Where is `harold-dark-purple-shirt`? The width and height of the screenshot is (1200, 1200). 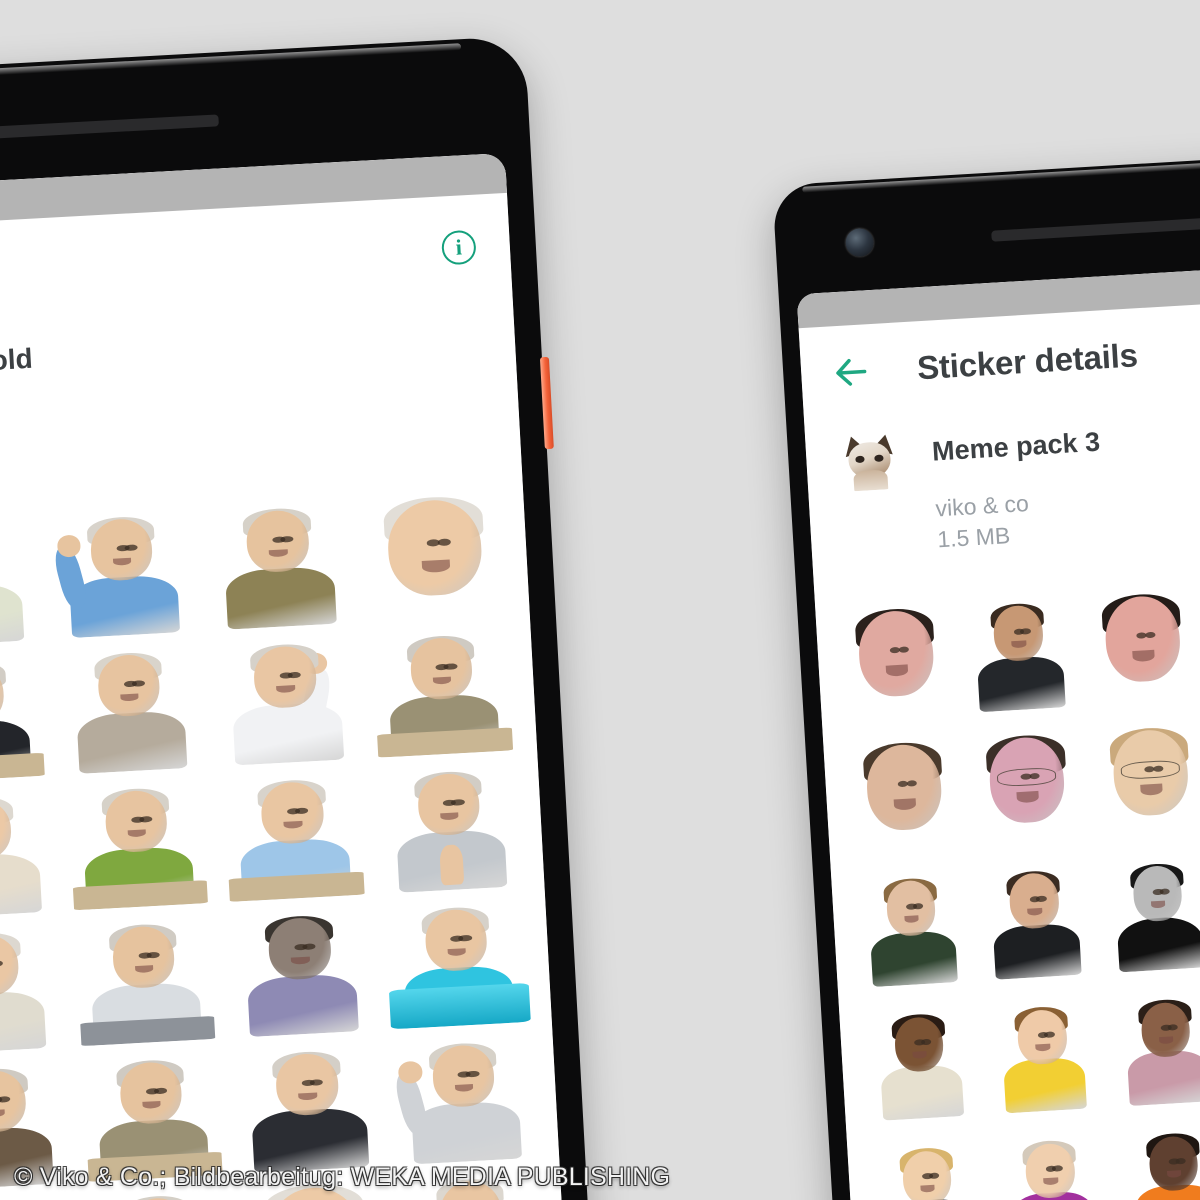
harold-dark-purple-shirt is located at coordinates (300, 969).